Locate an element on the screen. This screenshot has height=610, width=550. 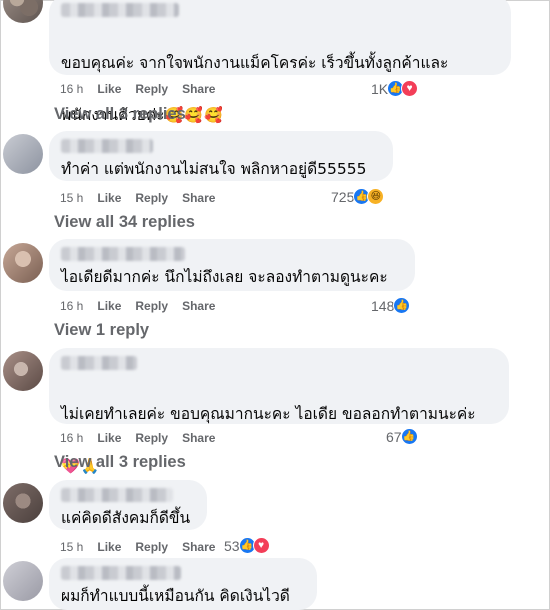
comment-bubble: แค่คิดดีสังคมก็ดีขึ้น is located at coordinates (128, 505).